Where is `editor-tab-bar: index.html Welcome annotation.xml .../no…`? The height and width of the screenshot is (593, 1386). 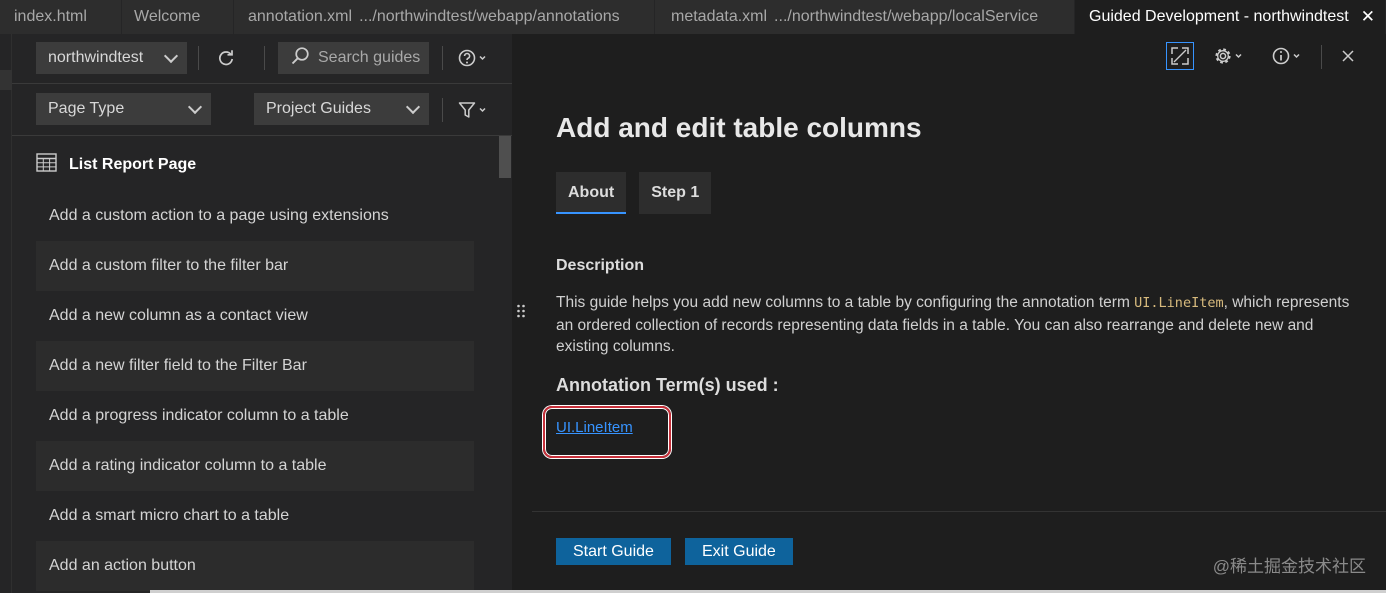 editor-tab-bar: index.html Welcome annotation.xml .../no… is located at coordinates (693, 17).